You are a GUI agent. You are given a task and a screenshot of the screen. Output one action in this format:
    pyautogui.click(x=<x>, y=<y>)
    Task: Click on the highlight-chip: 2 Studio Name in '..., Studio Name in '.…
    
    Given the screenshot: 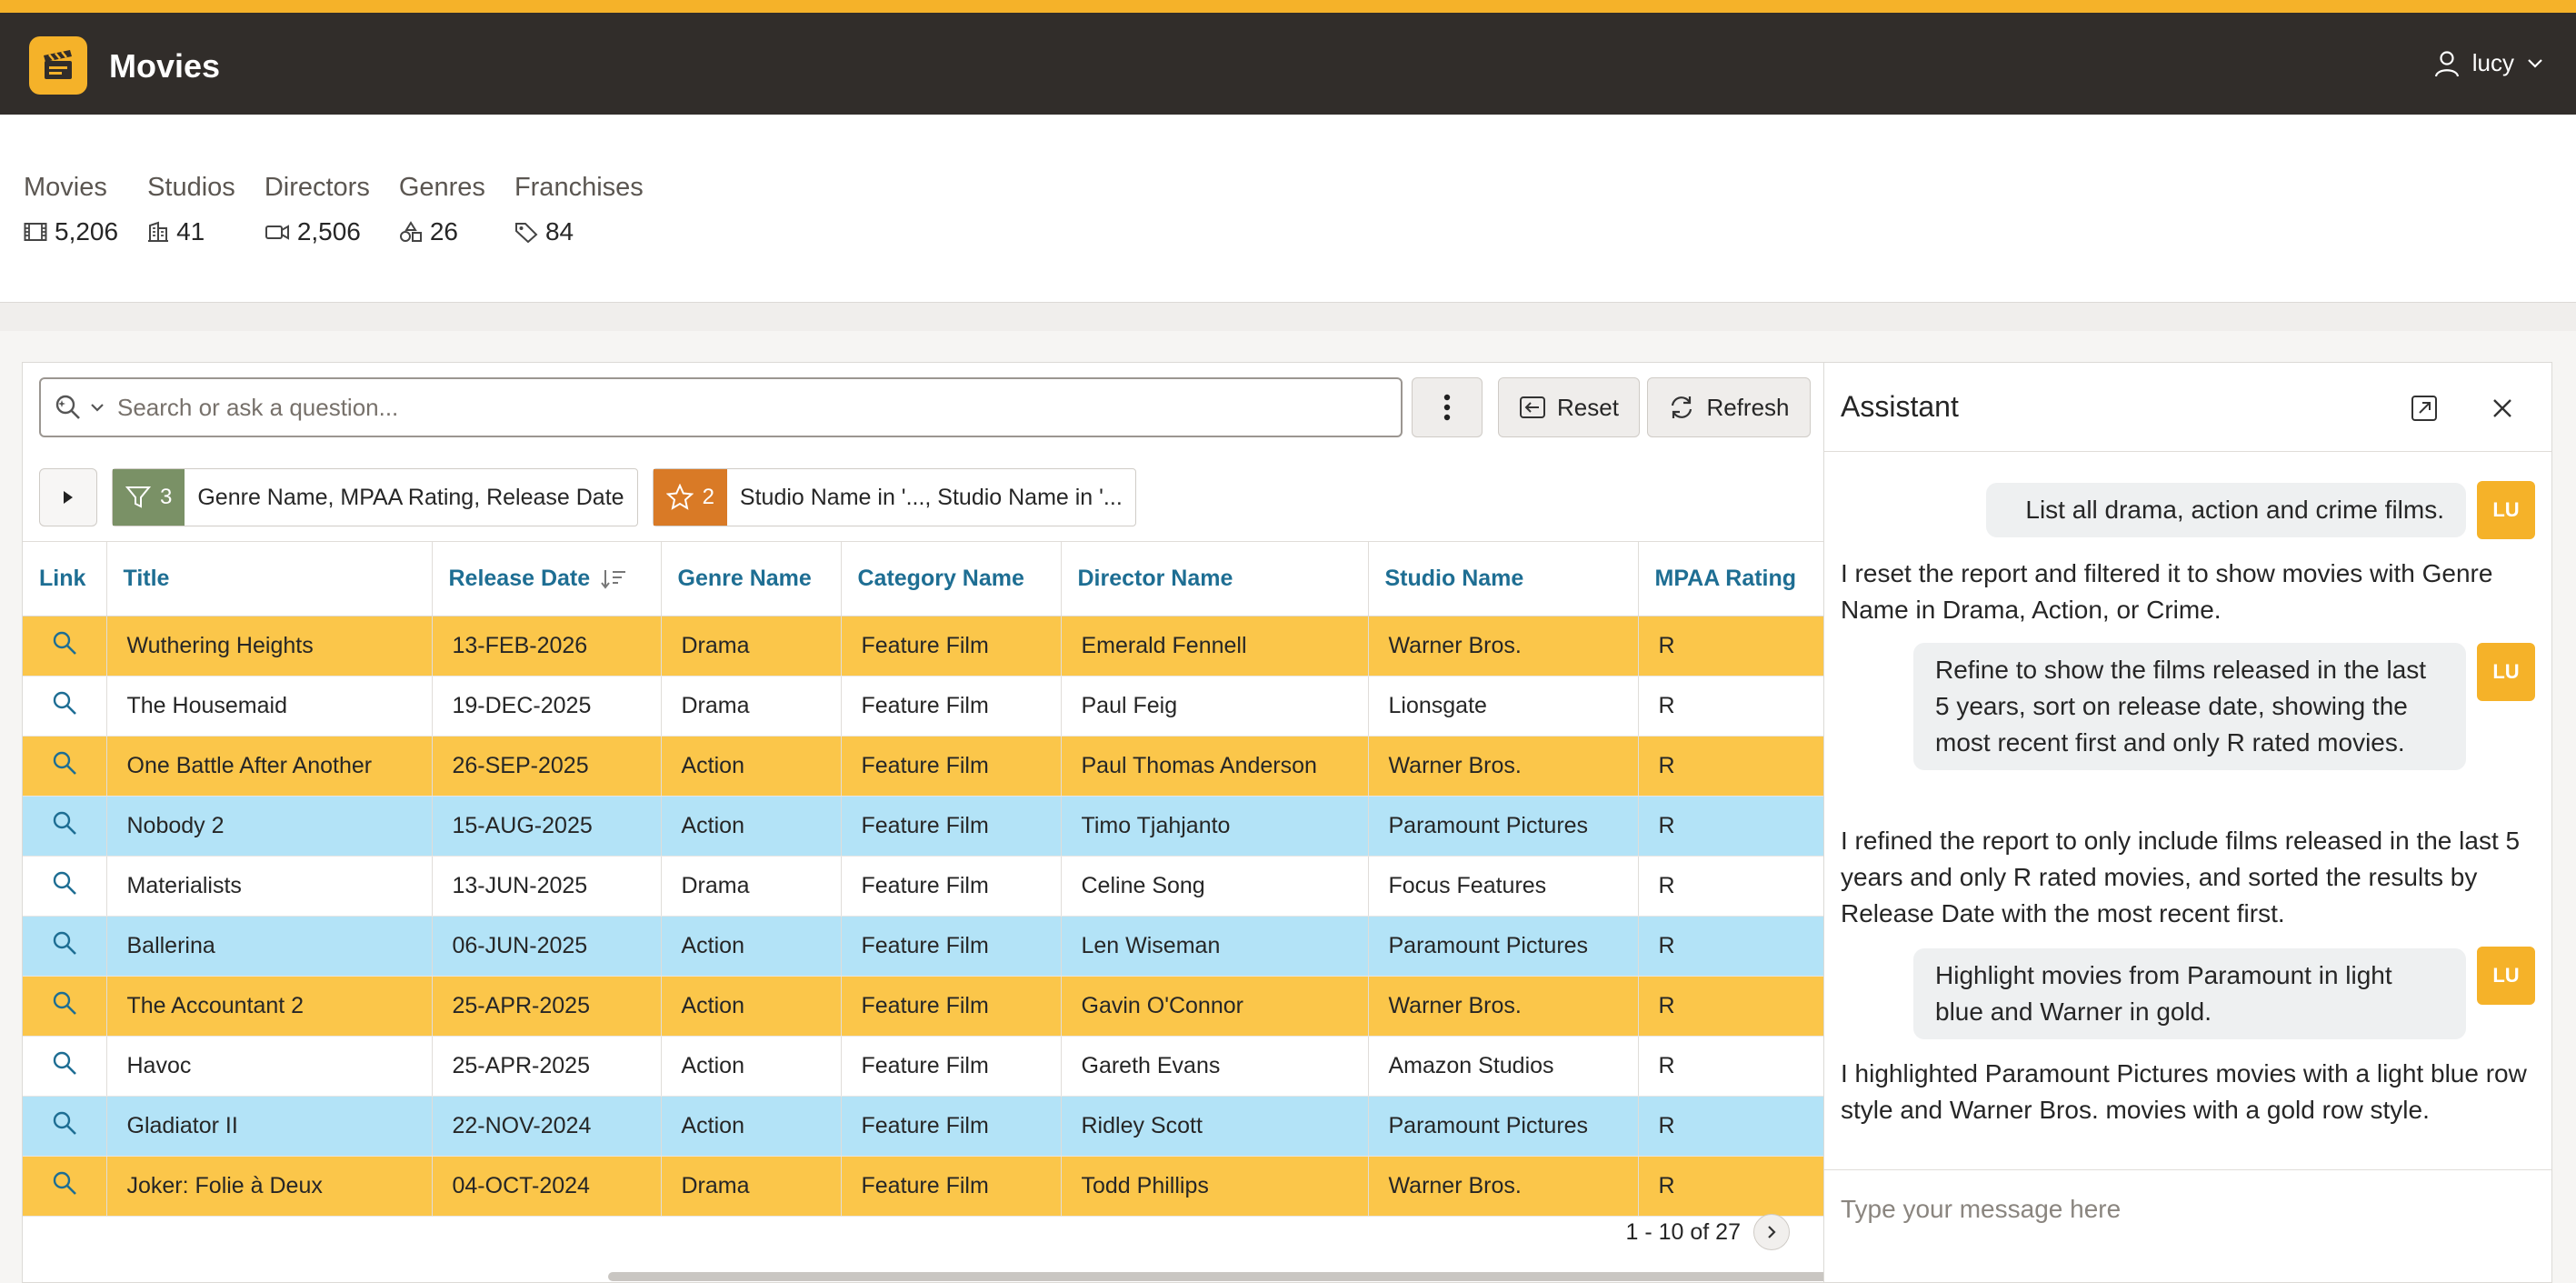 What is the action you would take?
    pyautogui.click(x=894, y=497)
    